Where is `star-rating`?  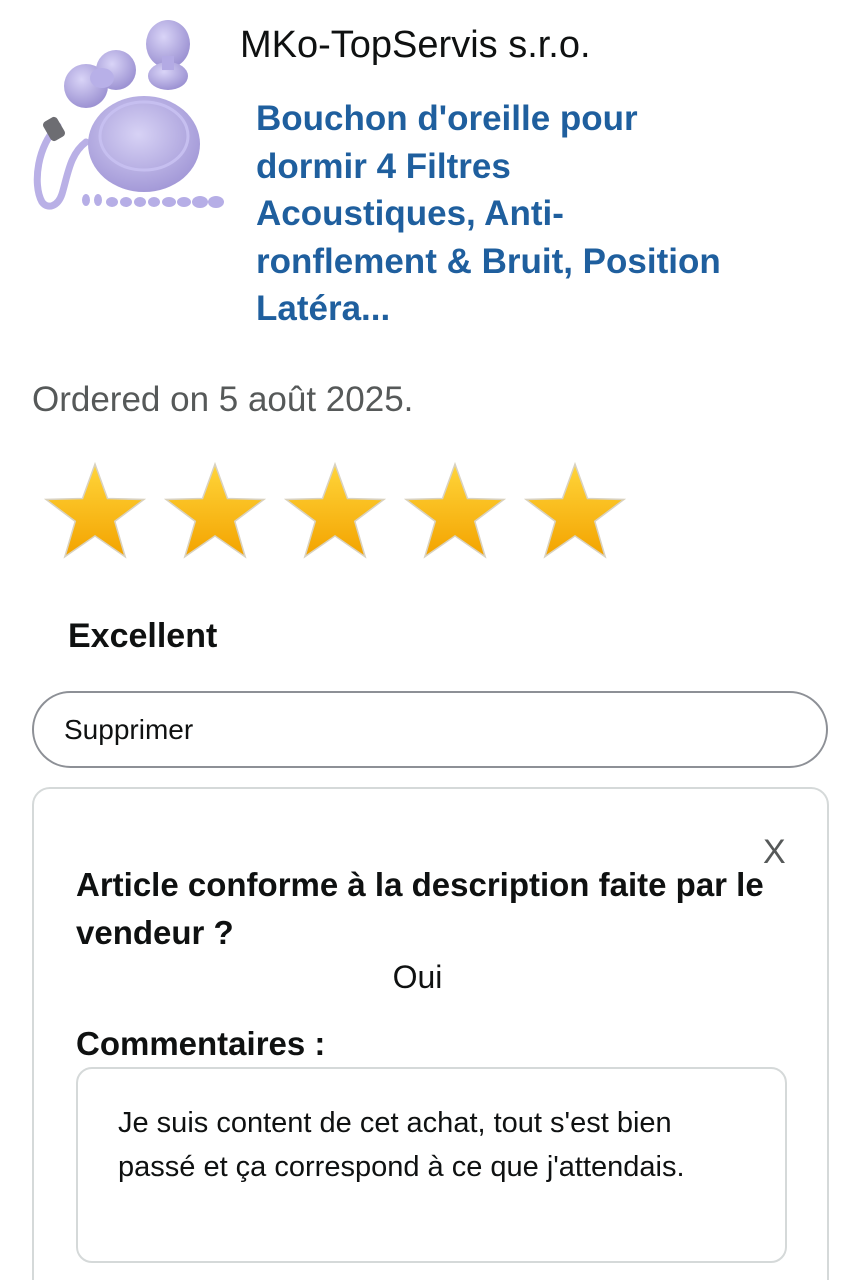
star-rating is located at coordinates (335, 512).